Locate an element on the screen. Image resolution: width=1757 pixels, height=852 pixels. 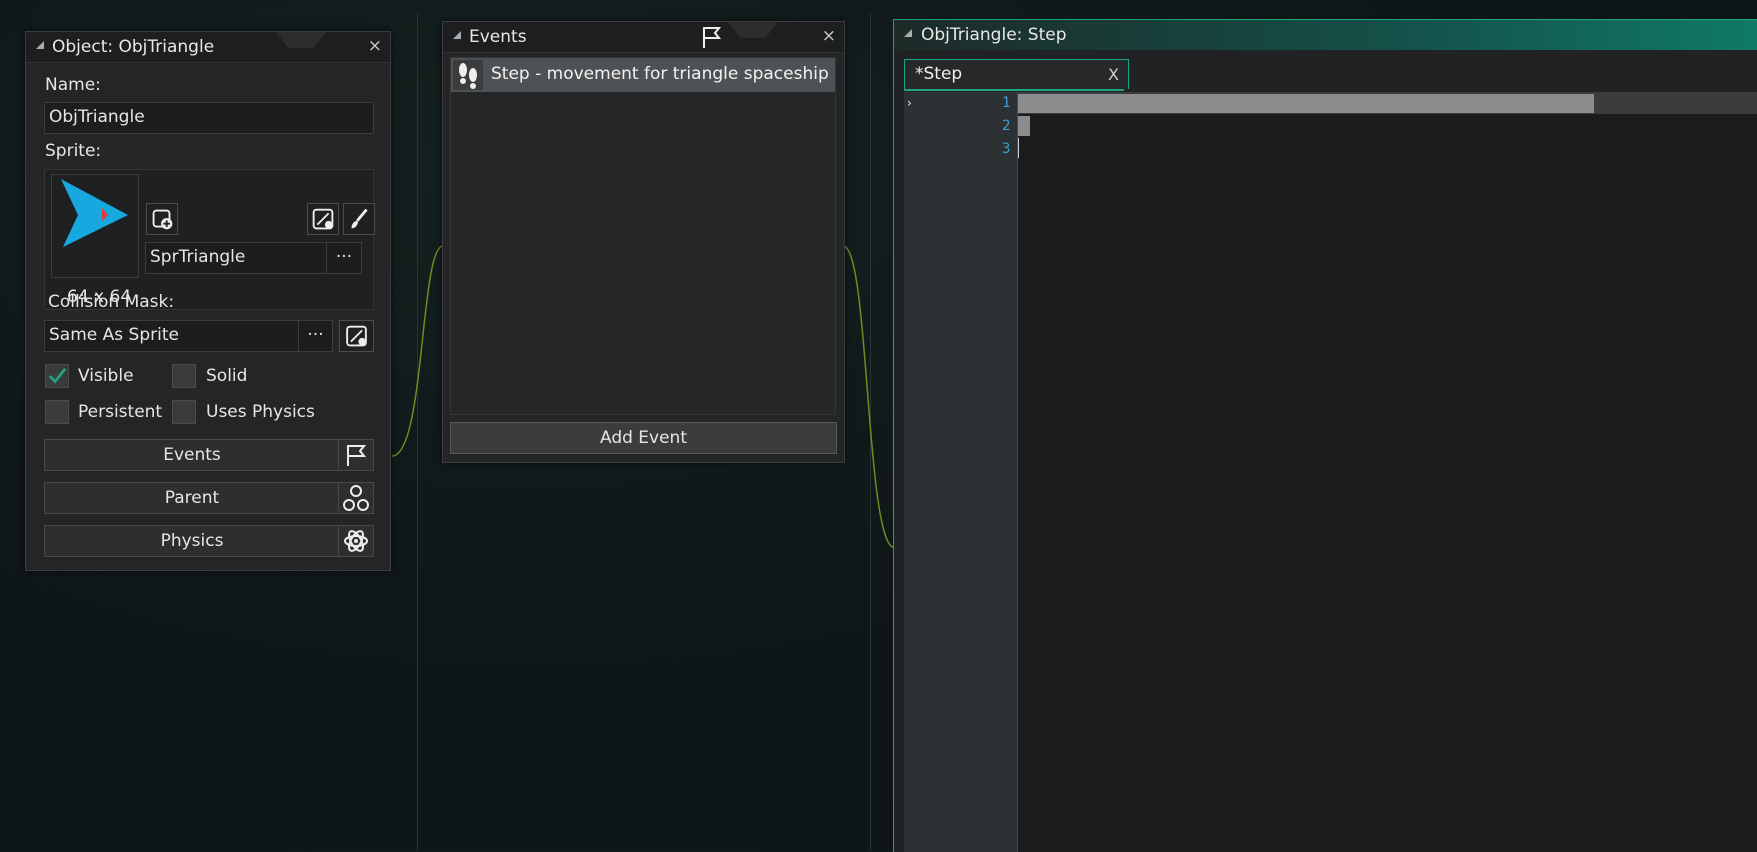
visible-checkbox is located at coordinates (57, 376).